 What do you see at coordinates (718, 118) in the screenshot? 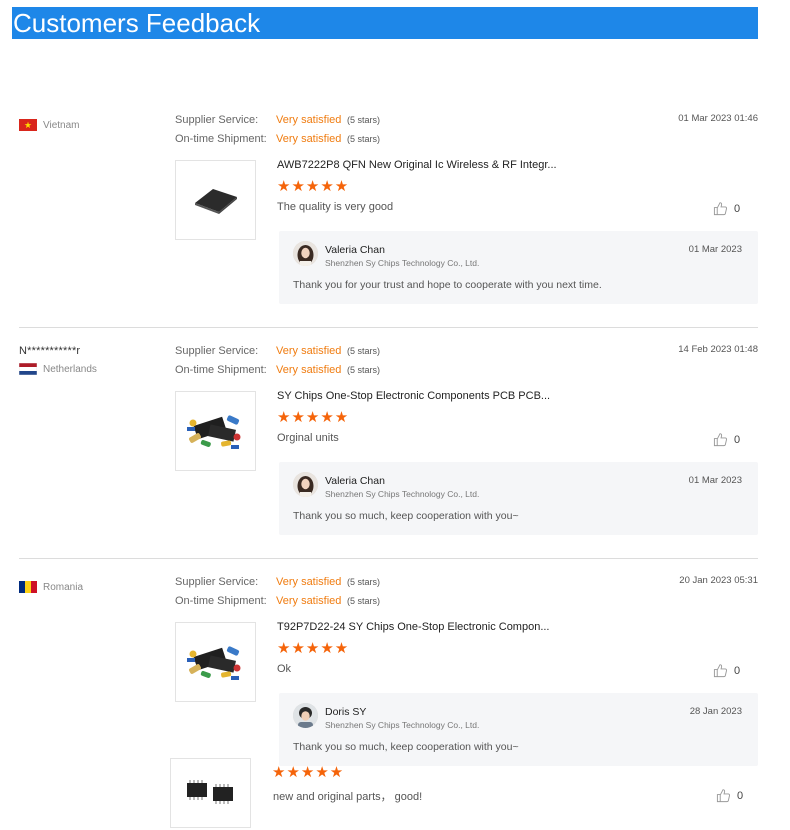
I see `review-date: 01 Mar 2023 01:46` at bounding box center [718, 118].